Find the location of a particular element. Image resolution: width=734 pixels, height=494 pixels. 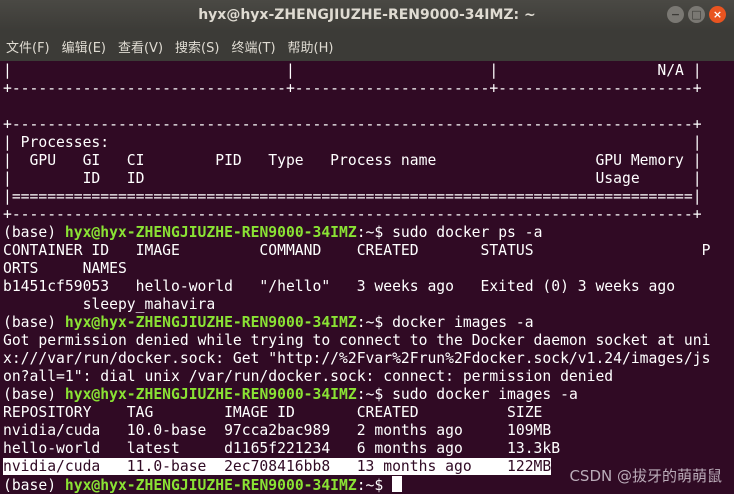

output-line: ORTS NAMES is located at coordinates (65, 268).